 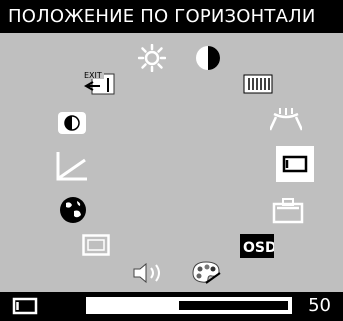 What do you see at coordinates (288, 211) in the screenshot?
I see `vertical-position-icon` at bounding box center [288, 211].